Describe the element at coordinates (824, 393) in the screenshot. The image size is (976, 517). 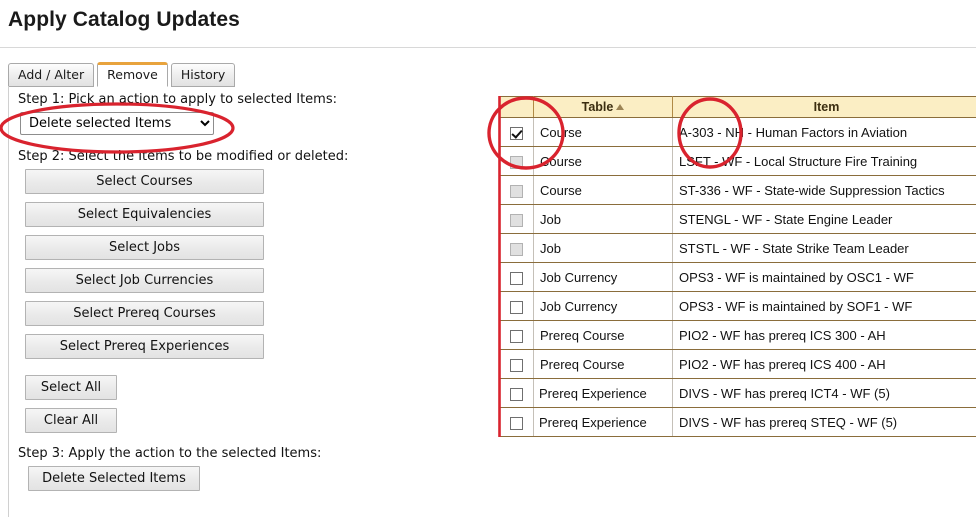
I see `row-item-cell: DIVS - WF has prereq ICT4 - WF (5)` at that location.